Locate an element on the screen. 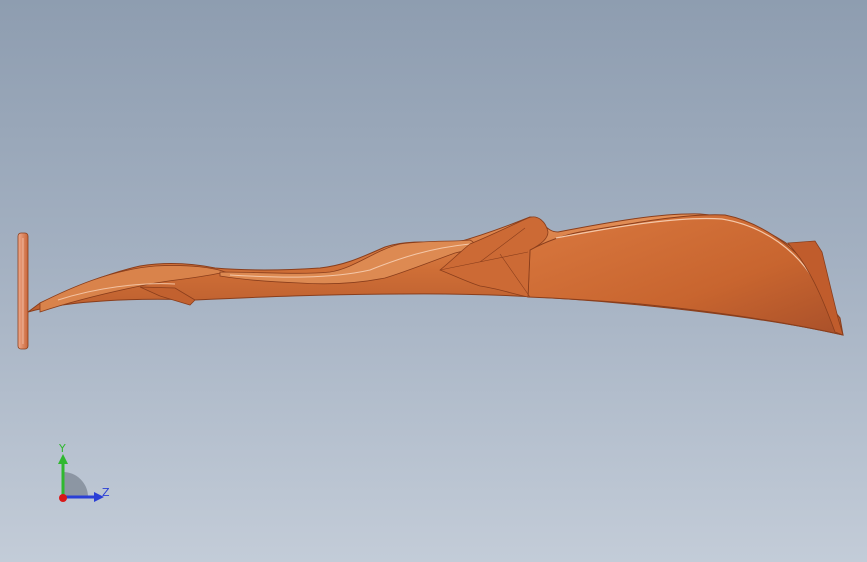 The height and width of the screenshot is (562, 867). y-axis-arrow is located at coordinates (63, 459).